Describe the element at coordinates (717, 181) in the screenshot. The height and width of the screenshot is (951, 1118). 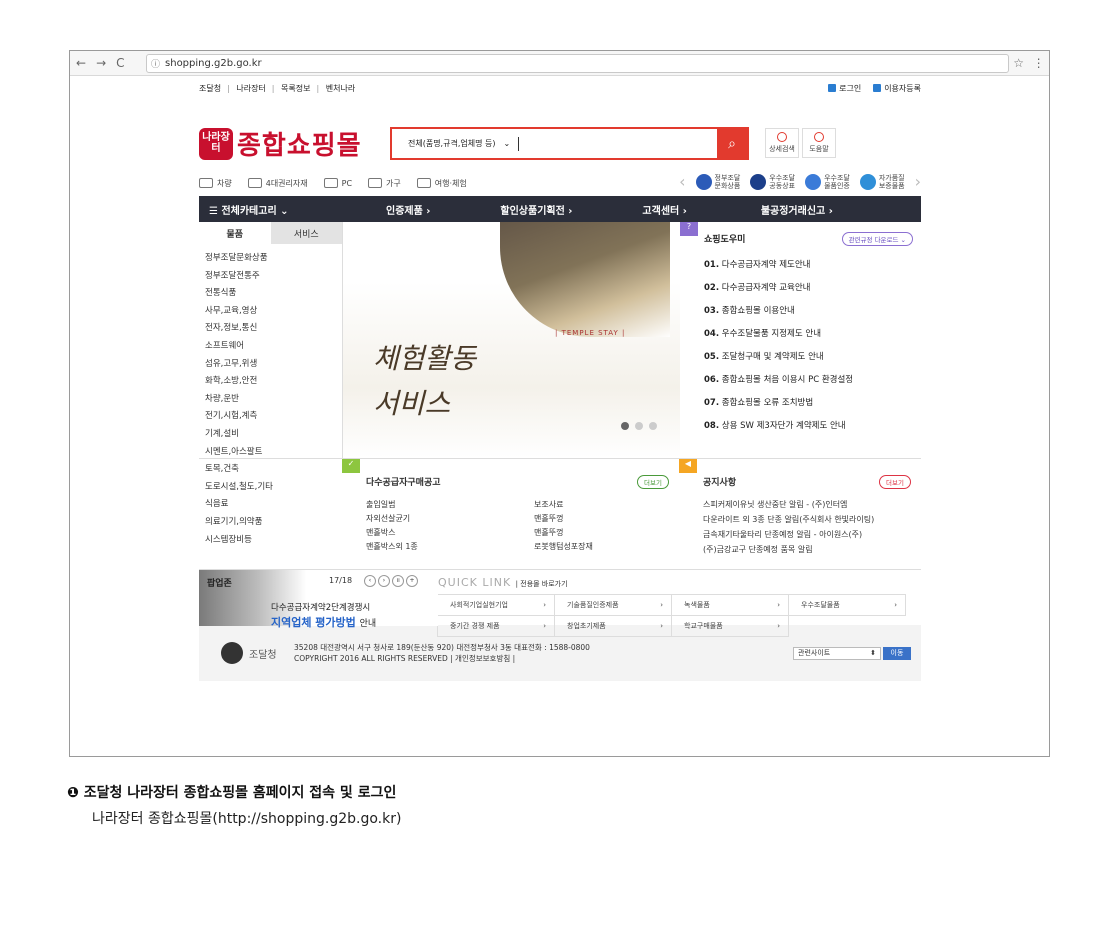
I see `partner-culture: 정부조달 문화상품` at that location.